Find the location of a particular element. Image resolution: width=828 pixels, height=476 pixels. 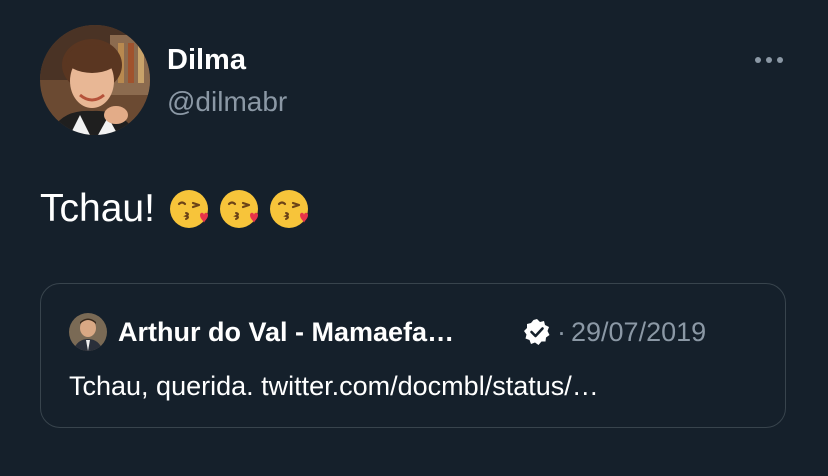

more-options-button is located at coordinates (769, 60).